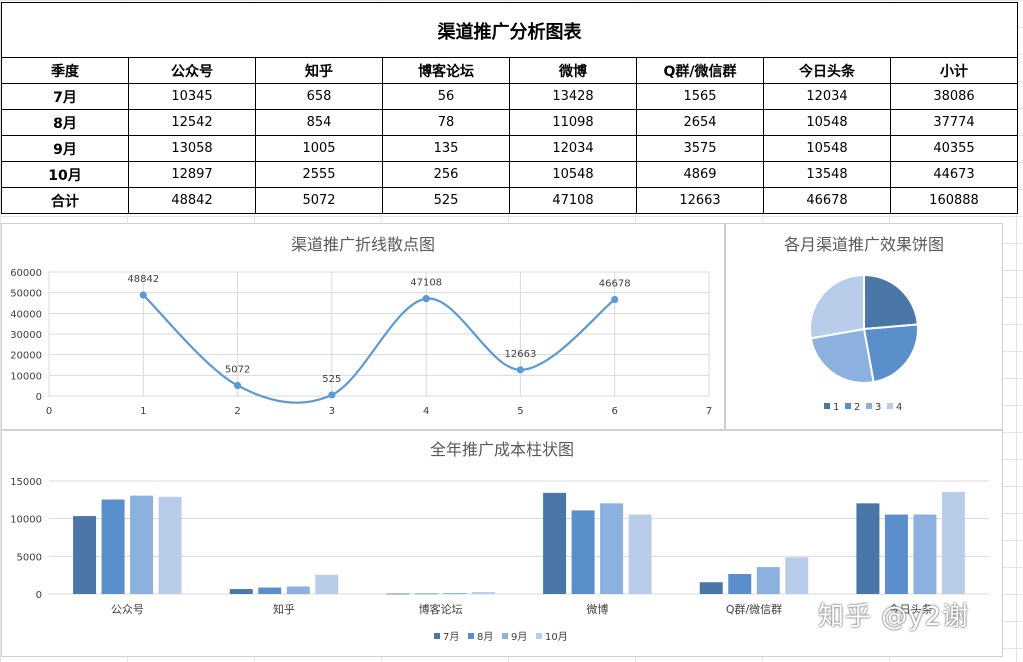  I want to click on row-label-cell: 10月, so click(65, 174).